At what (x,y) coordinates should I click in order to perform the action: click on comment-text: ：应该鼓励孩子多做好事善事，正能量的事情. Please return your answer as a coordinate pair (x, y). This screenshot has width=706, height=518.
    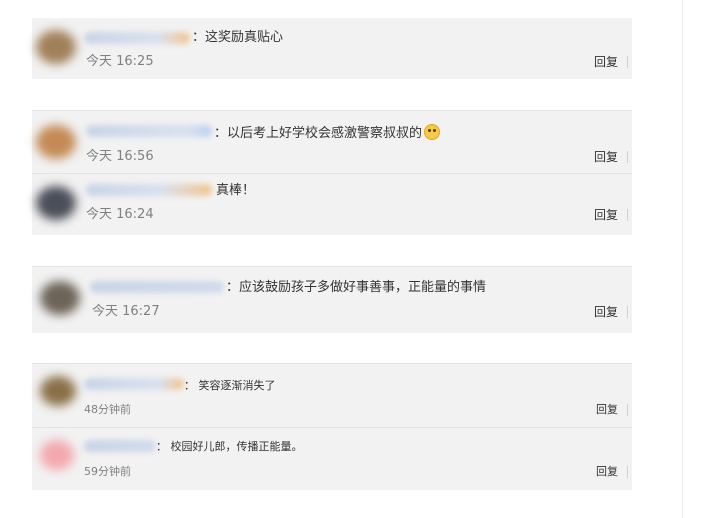
    Looking at the image, I should click on (356, 287).